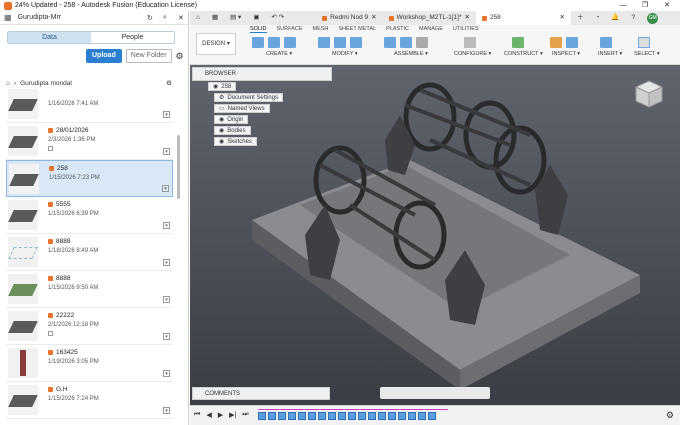 The image size is (680, 425). I want to click on select-icon, so click(644, 42).